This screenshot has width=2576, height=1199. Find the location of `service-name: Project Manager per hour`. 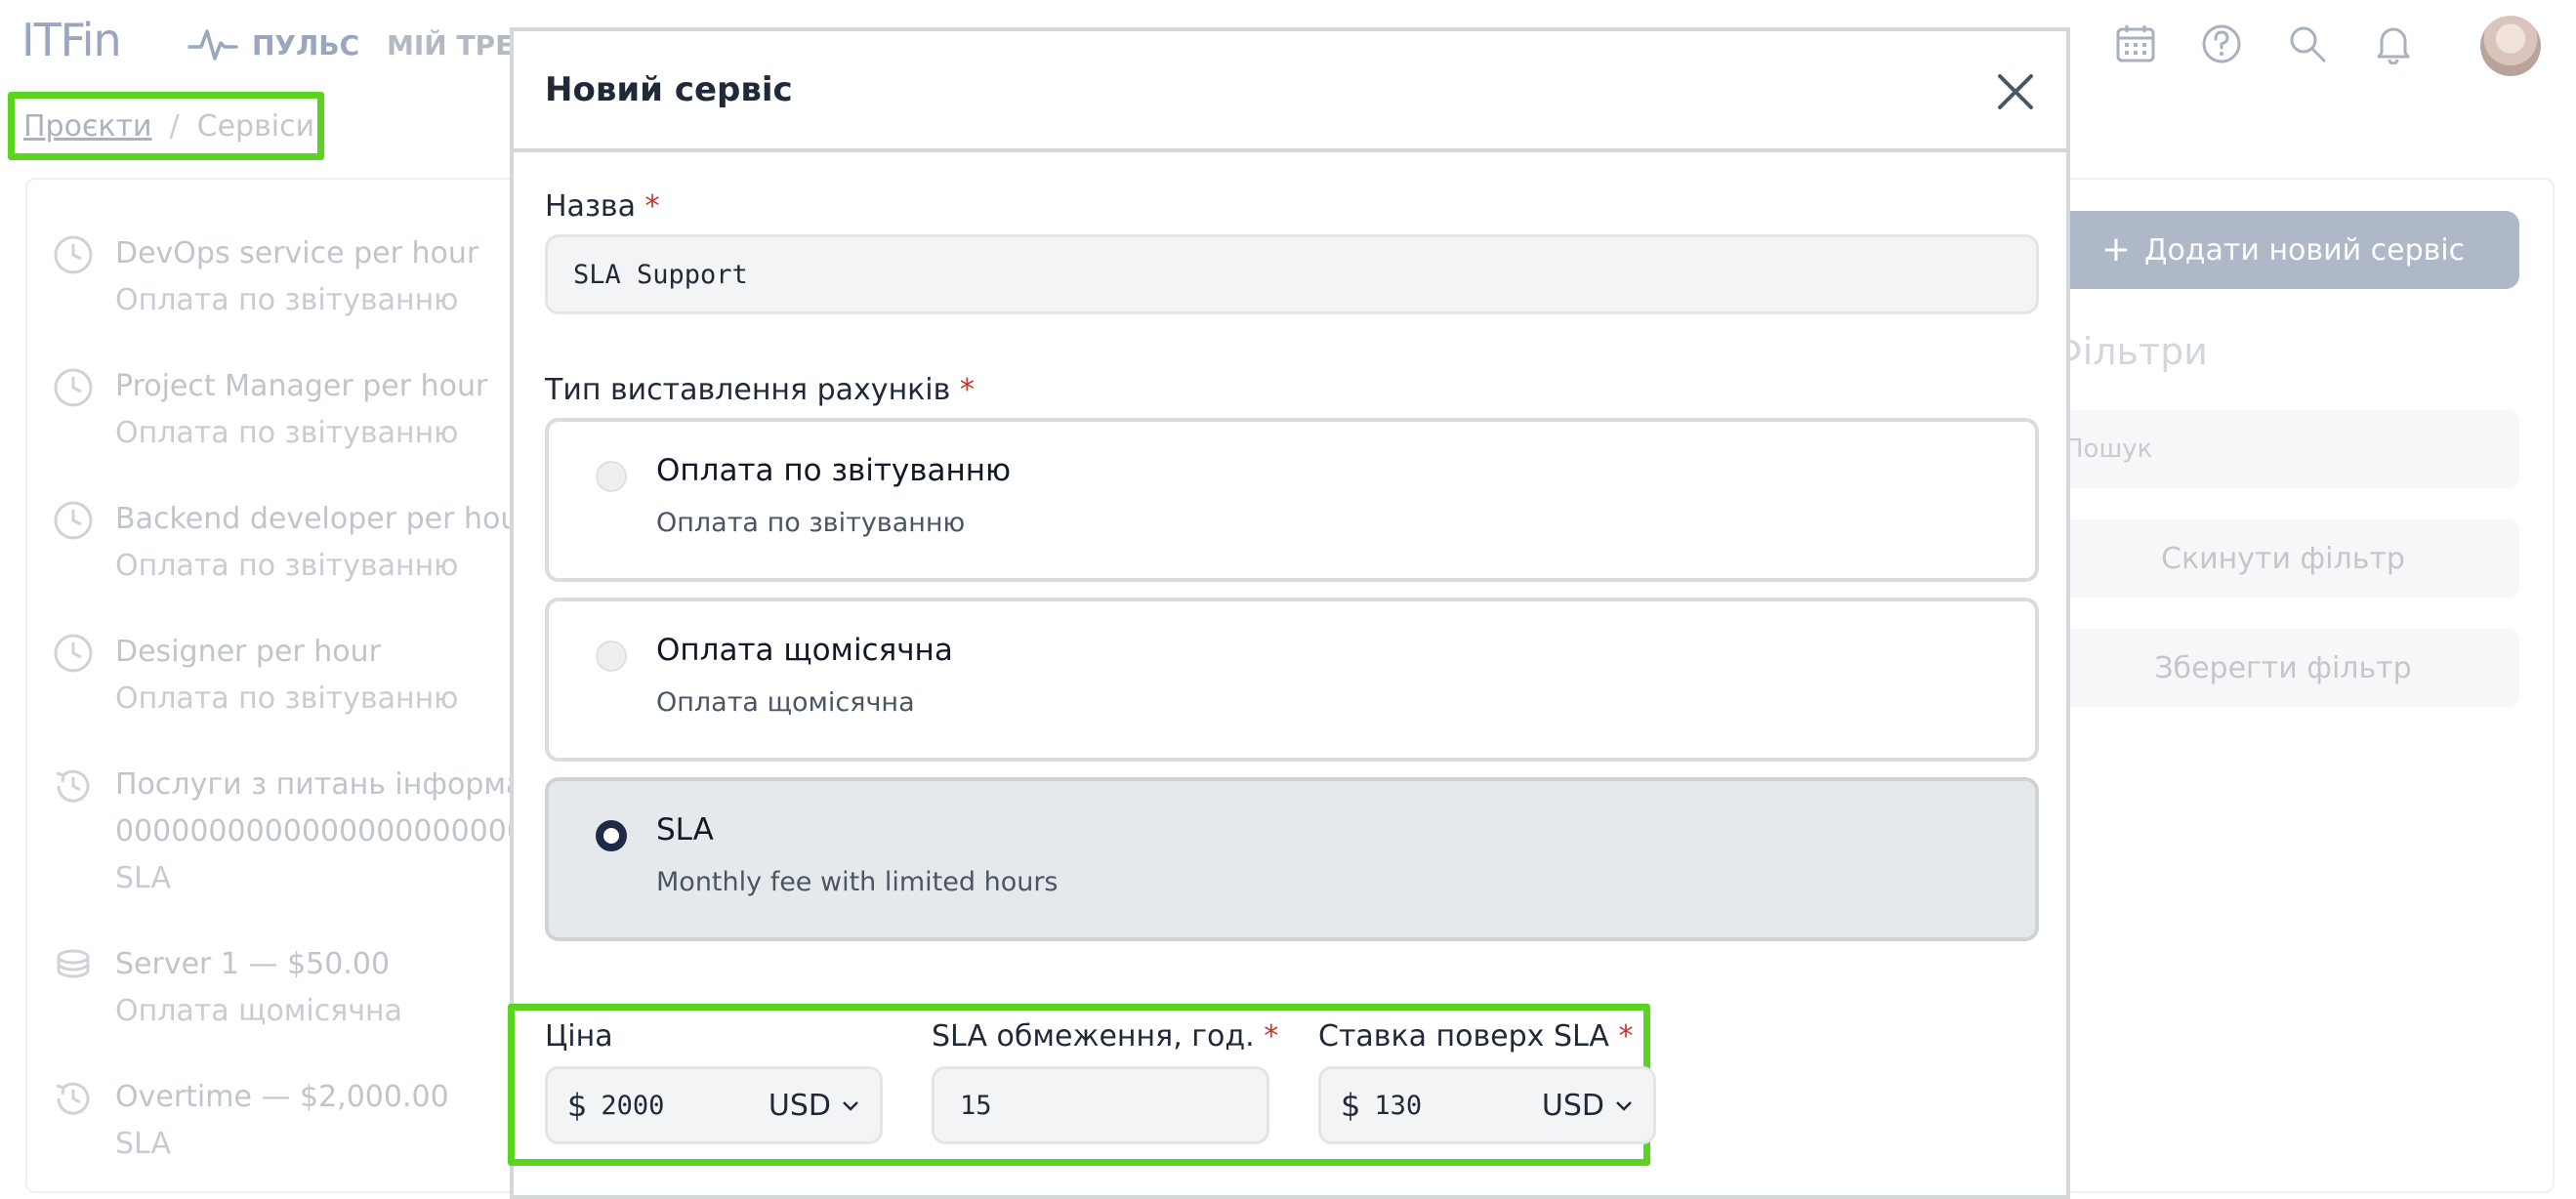

service-name: Project Manager per hour is located at coordinates (301, 386).